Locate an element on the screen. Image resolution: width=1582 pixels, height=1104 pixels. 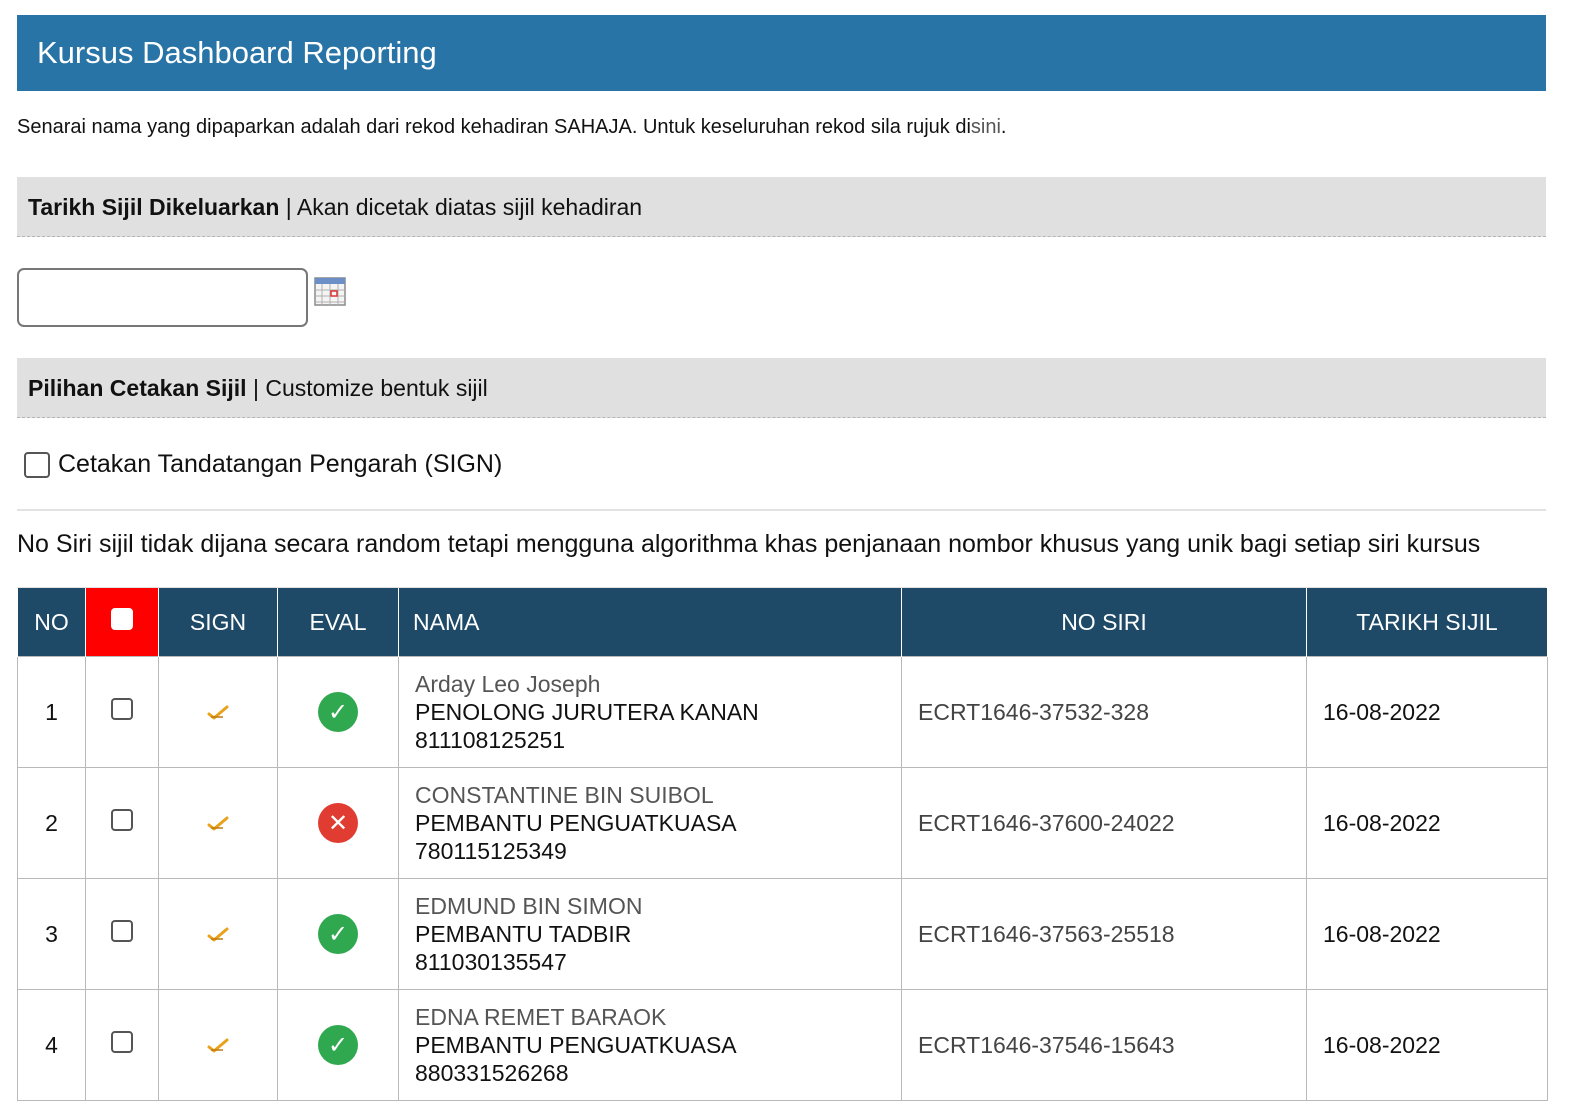
eval-cell: ✕ is located at coordinates (338, 823).